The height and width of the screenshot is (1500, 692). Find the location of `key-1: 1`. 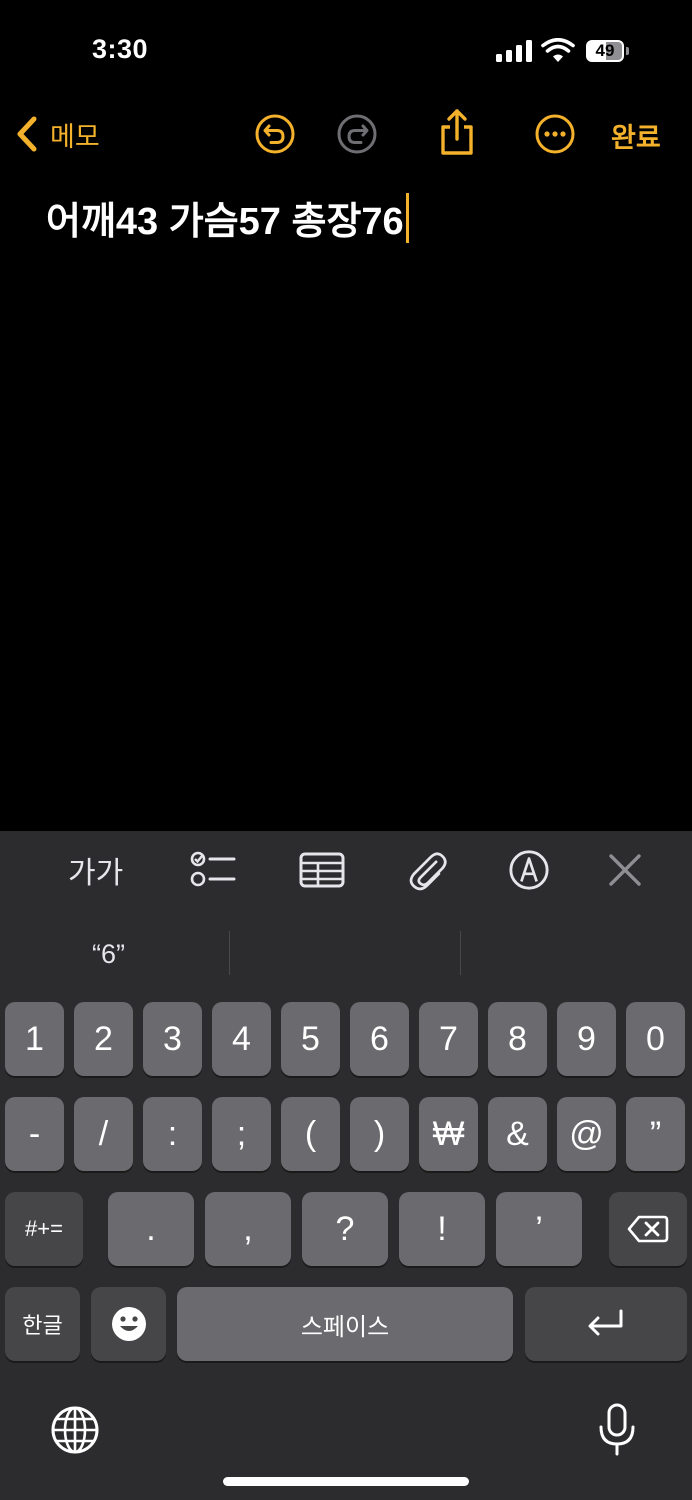

key-1: 1 is located at coordinates (34, 1039).